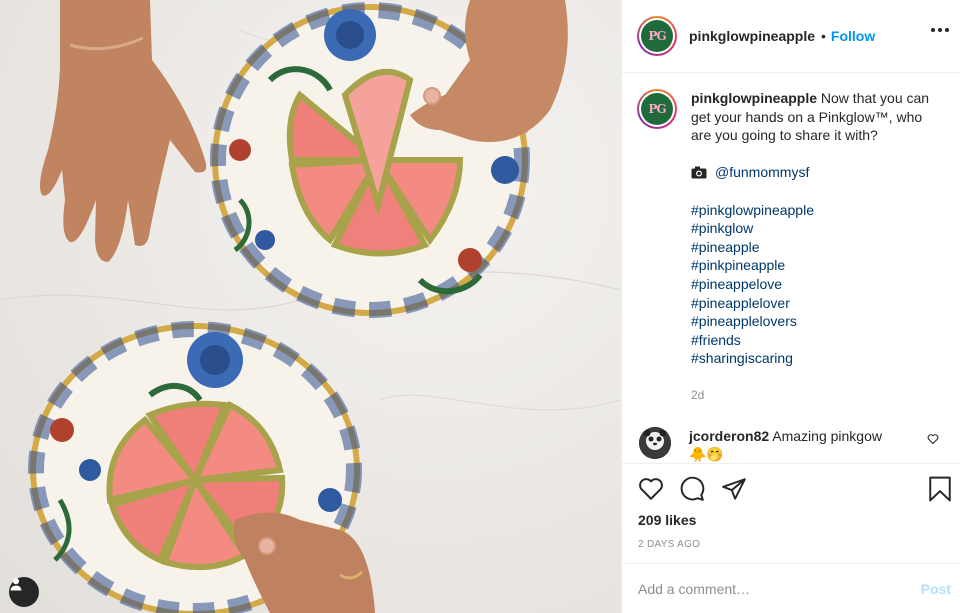 The image size is (960, 613). Describe the element at coordinates (24, 592) in the screenshot. I see `user-tags-button` at that location.